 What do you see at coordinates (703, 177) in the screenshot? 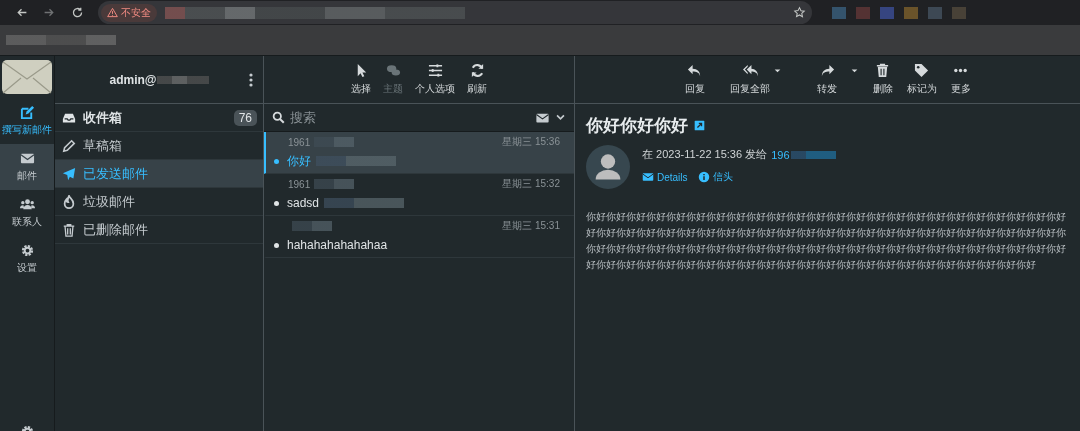
I see `info-icon` at bounding box center [703, 177].